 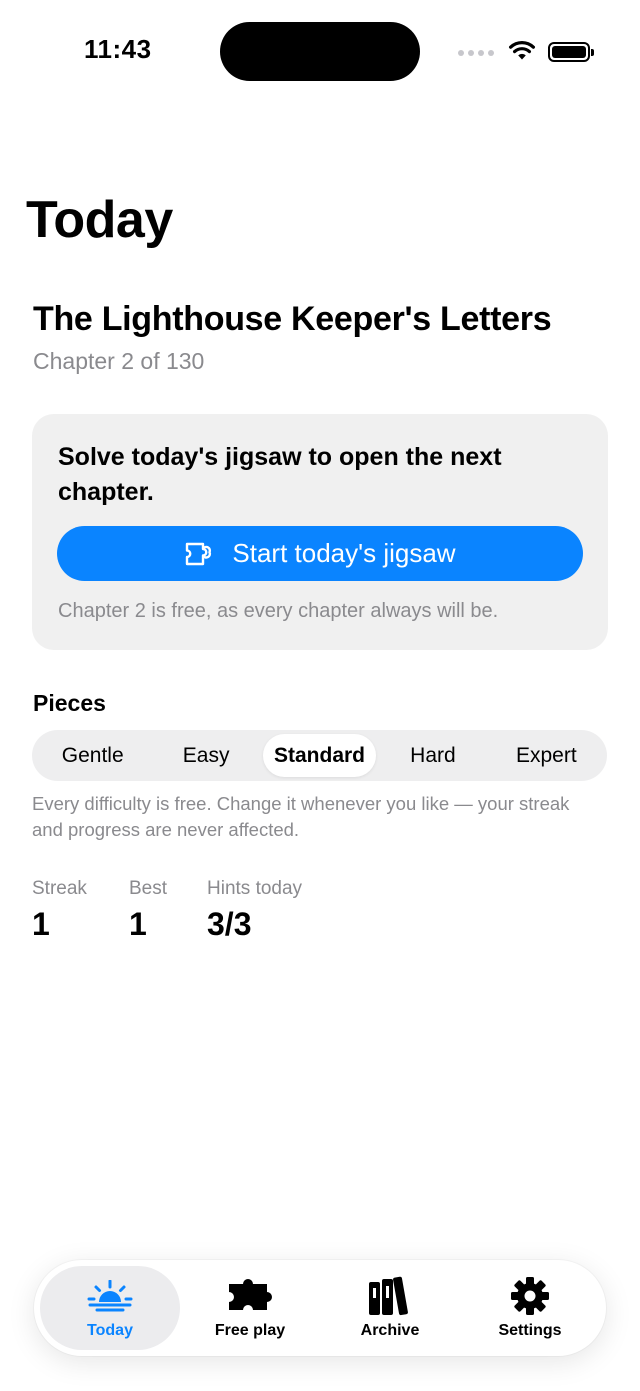 I want to click on difficulty-option-gentle: Gentle, so click(x=92, y=755).